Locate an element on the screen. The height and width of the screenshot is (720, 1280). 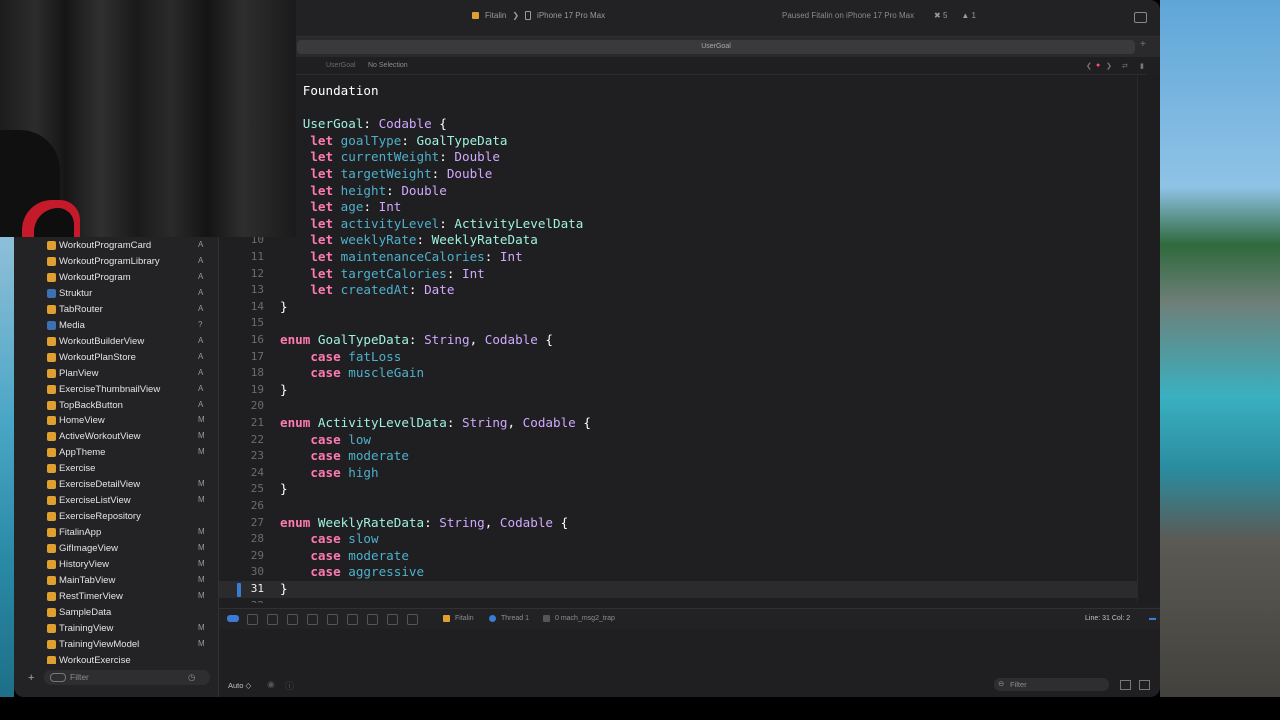
continue-icon is located at coordinates (252, 619).